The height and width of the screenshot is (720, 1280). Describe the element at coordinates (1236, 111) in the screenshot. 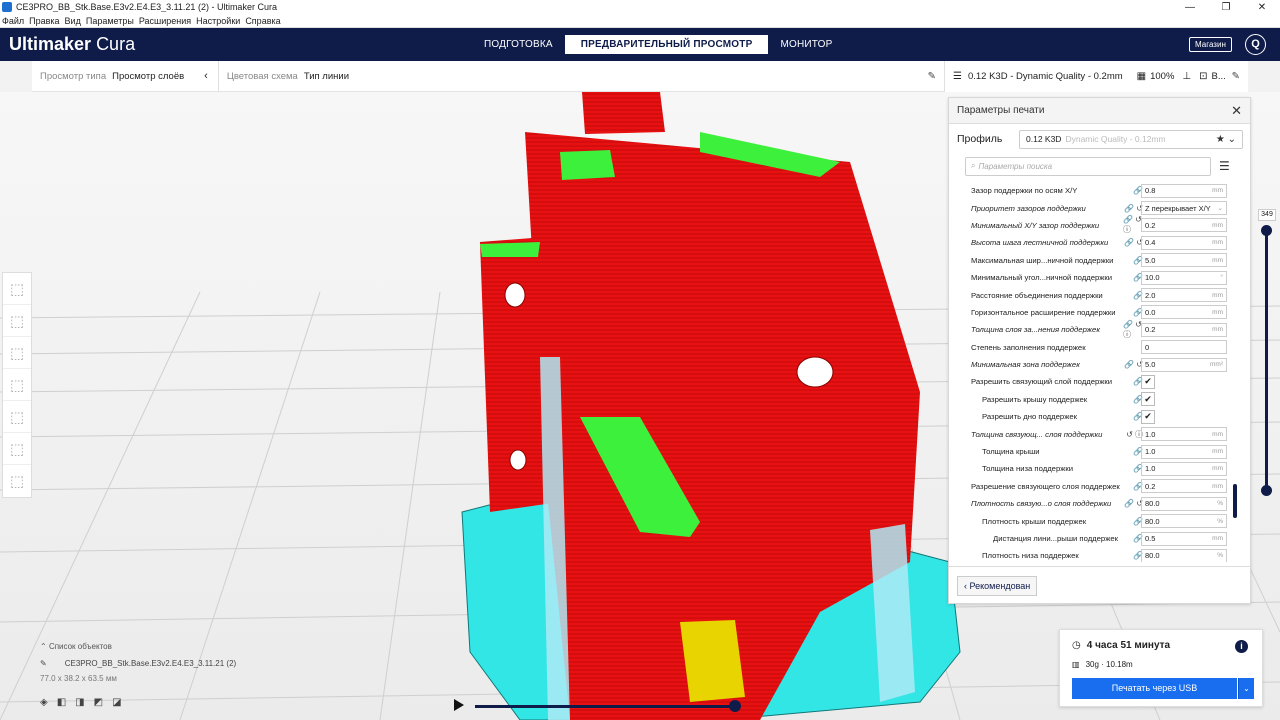

I see `close-icon: ✕` at that location.